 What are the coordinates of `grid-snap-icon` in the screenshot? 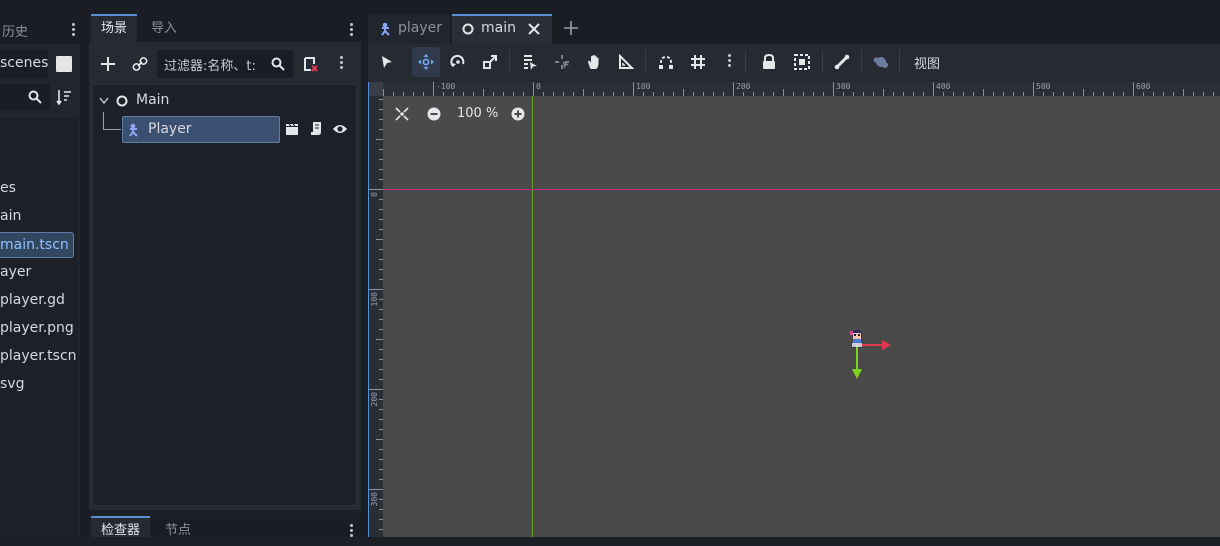 It's located at (698, 62).